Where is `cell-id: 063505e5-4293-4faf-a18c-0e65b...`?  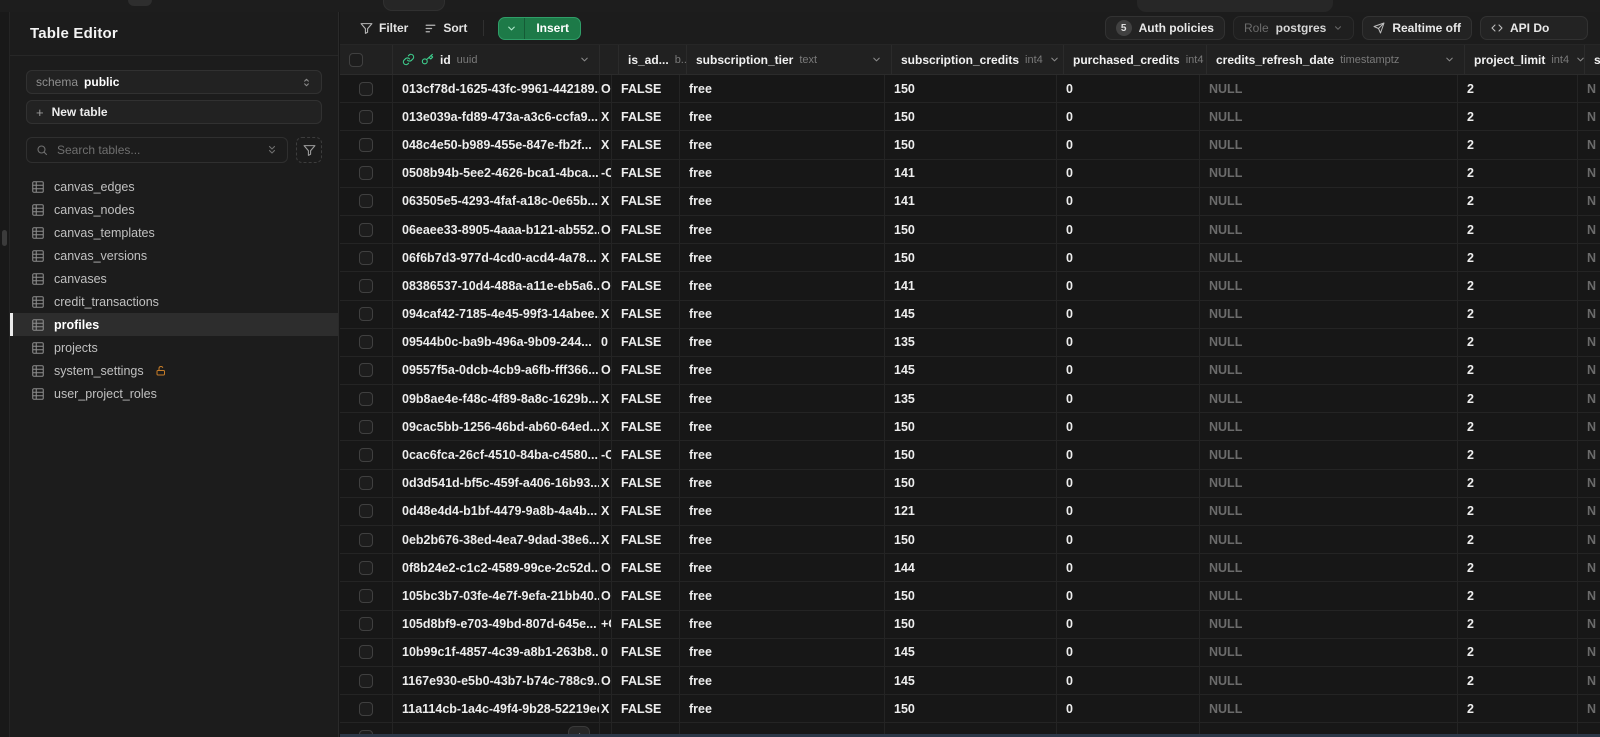 cell-id: 063505e5-4293-4faf-a18c-0e65b... is located at coordinates (496, 201).